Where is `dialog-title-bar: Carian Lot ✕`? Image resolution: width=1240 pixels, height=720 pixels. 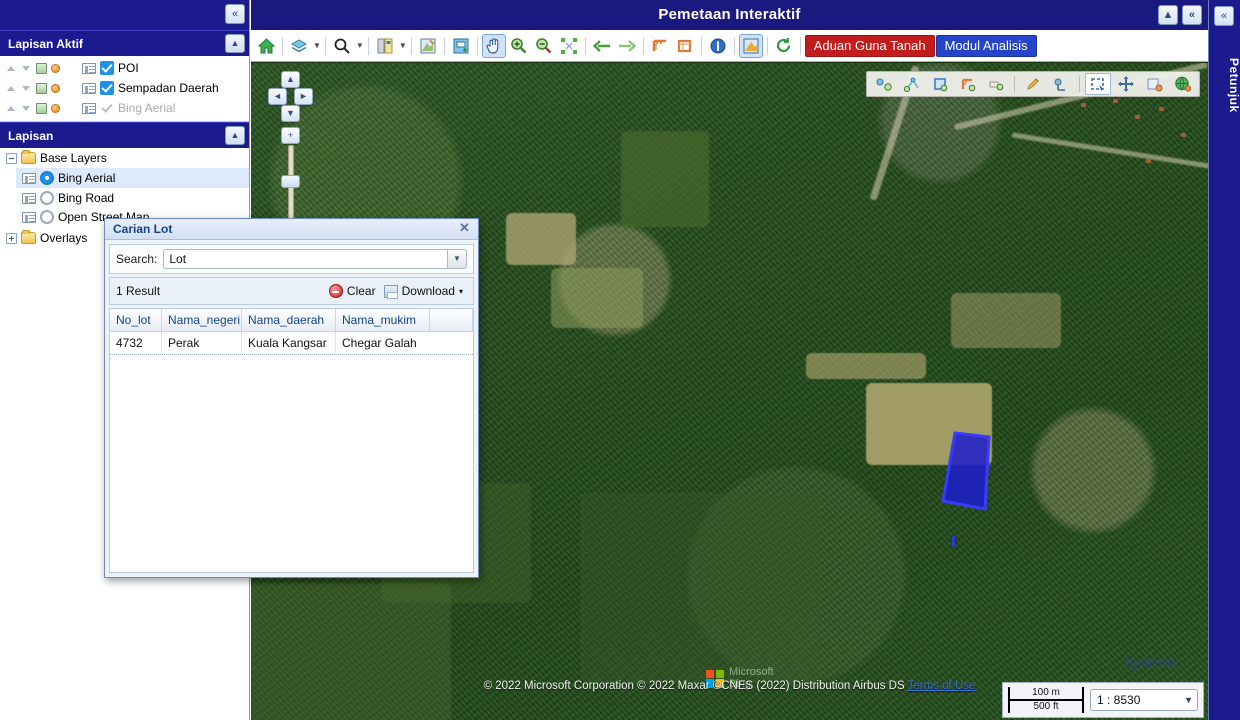
dialog-title-bar: Carian Lot ✕ is located at coordinates (291, 229).